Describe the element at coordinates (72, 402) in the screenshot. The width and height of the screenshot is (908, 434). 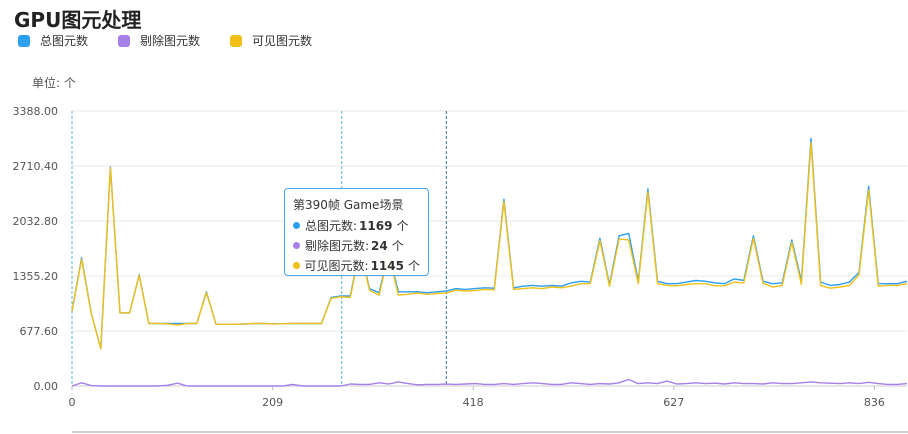
I see `x-tick-label: 0` at that location.